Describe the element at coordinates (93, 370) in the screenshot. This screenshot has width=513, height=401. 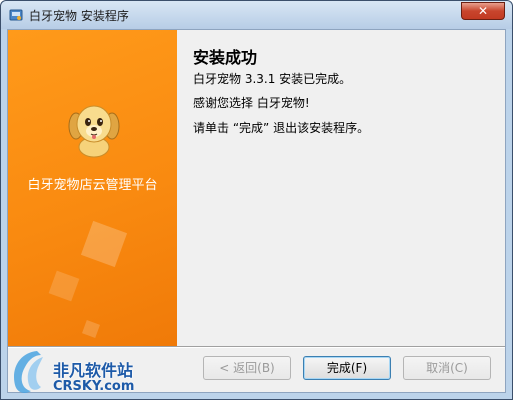
I see `watermark-brand: 非凡软件站` at that location.